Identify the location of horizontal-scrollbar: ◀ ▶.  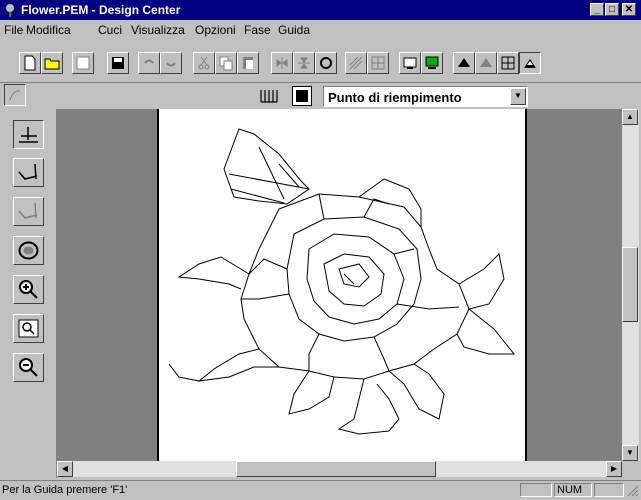
(339, 469).